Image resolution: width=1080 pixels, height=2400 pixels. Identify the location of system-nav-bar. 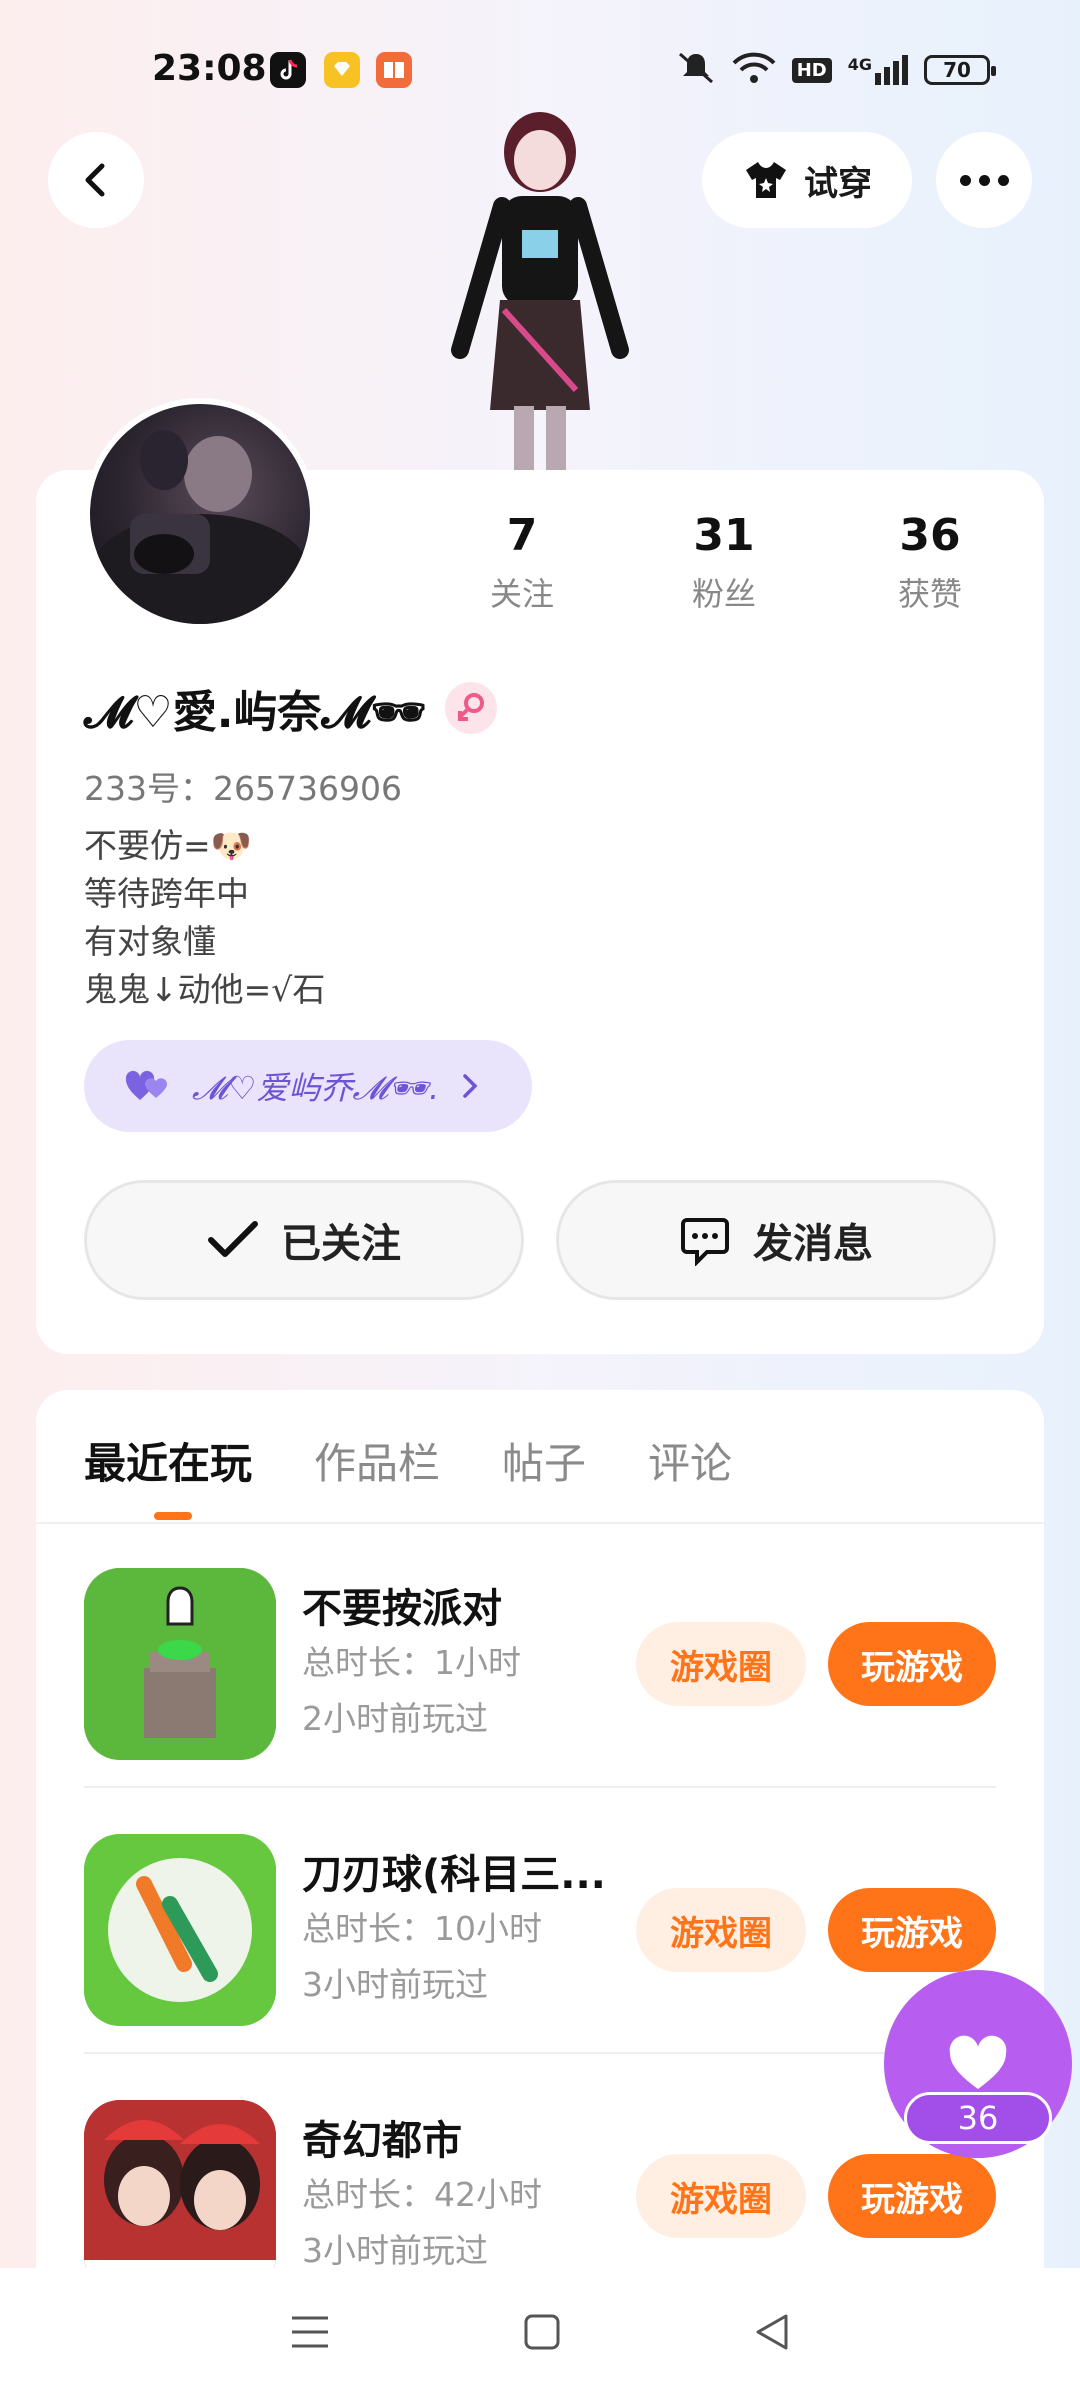
(540, 2334).